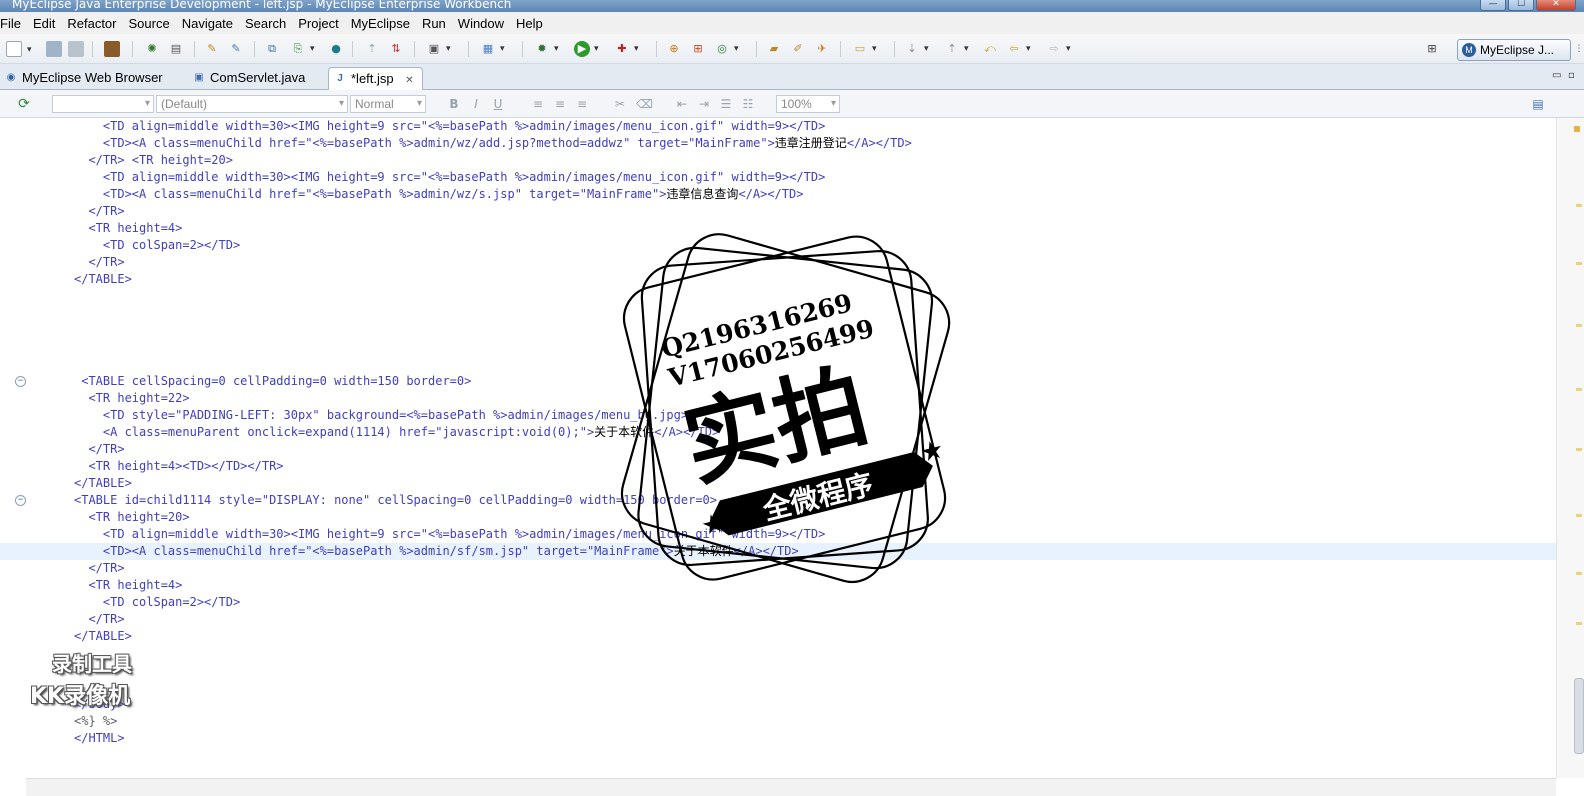  I want to click on design-view-icon: ▤, so click(1538, 104).